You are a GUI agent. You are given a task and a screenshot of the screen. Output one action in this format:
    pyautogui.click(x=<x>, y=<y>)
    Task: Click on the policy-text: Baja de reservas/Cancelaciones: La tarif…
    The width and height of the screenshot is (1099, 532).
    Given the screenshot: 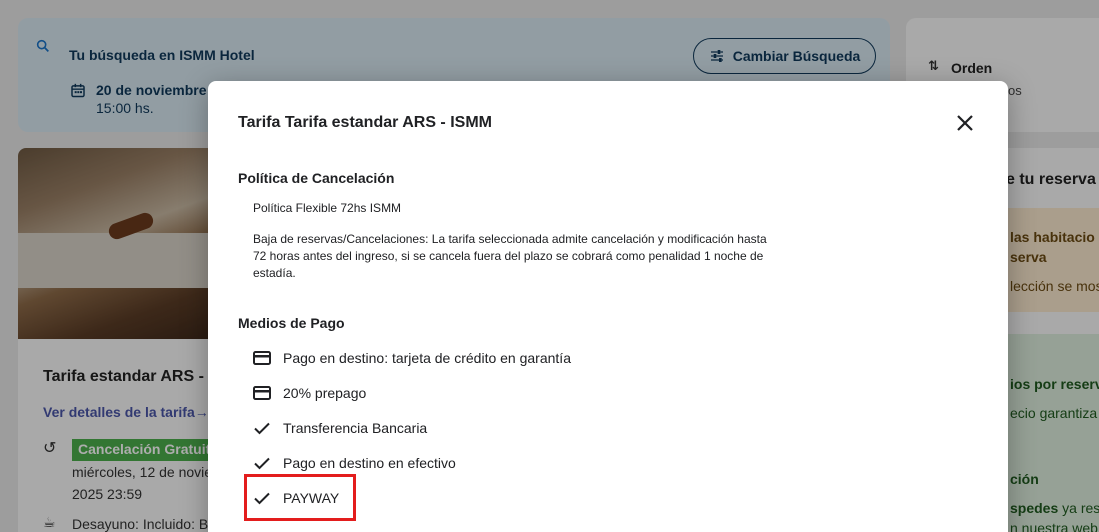 What is the action you would take?
    pyautogui.click(x=510, y=256)
    